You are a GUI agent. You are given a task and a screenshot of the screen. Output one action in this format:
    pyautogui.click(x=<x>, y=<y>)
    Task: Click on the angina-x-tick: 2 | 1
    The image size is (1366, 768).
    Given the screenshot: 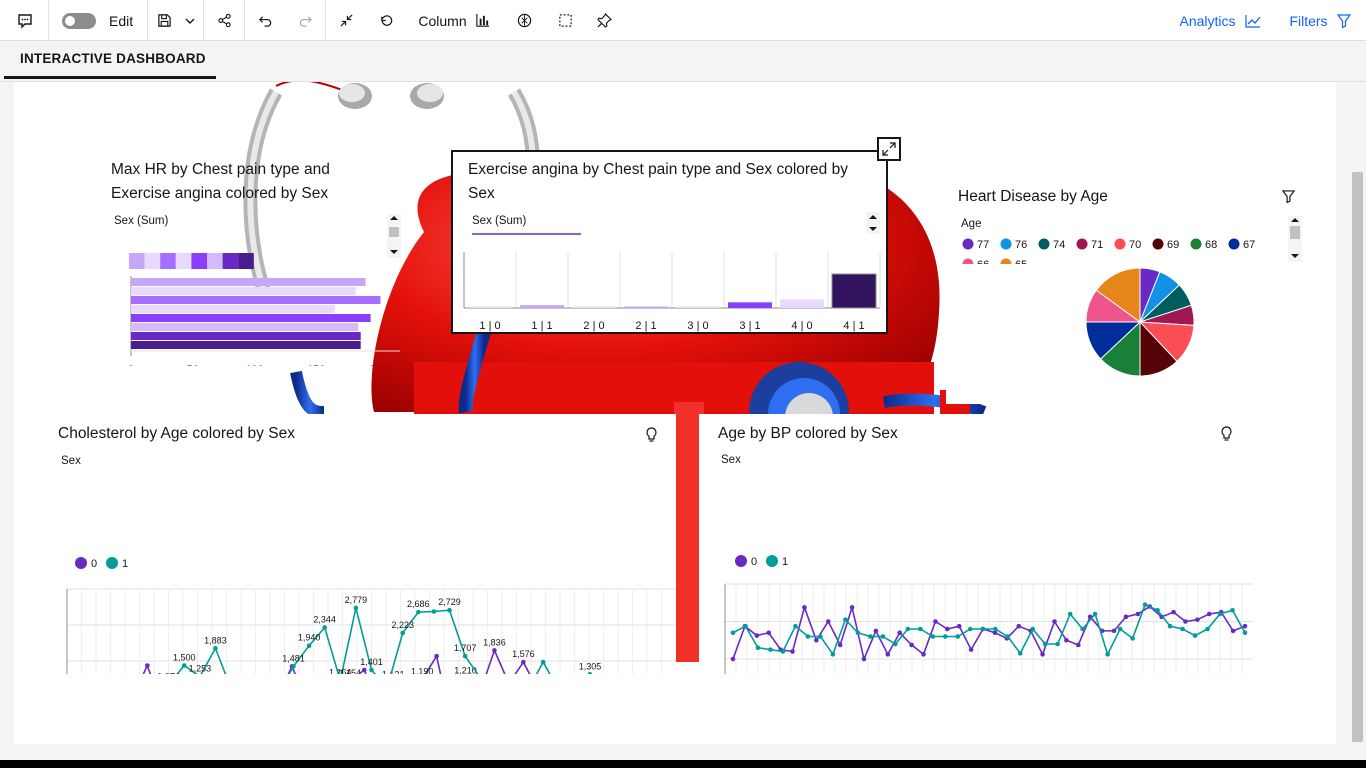 What is the action you would take?
    pyautogui.click(x=645, y=326)
    